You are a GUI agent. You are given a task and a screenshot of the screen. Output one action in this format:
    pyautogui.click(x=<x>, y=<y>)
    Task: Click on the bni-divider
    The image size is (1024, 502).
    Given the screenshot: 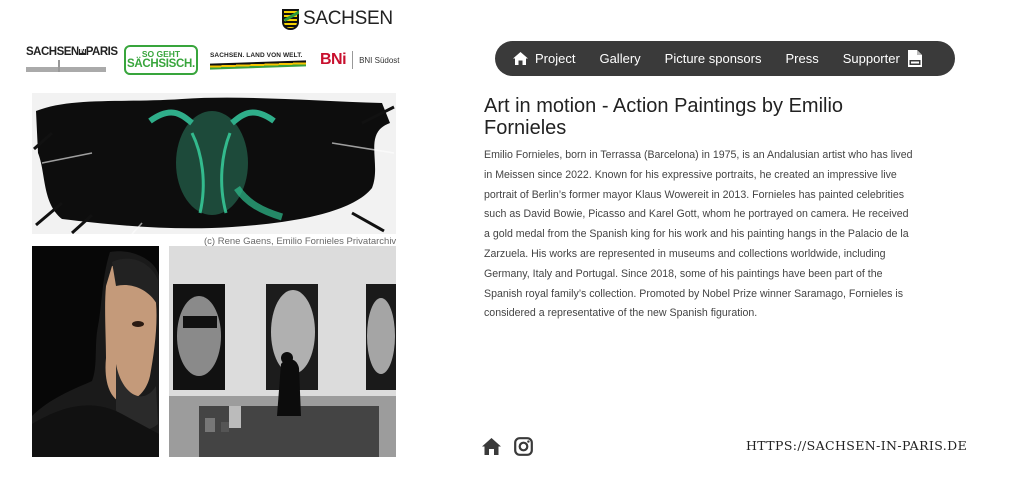 What is the action you would take?
    pyautogui.click(x=353, y=60)
    